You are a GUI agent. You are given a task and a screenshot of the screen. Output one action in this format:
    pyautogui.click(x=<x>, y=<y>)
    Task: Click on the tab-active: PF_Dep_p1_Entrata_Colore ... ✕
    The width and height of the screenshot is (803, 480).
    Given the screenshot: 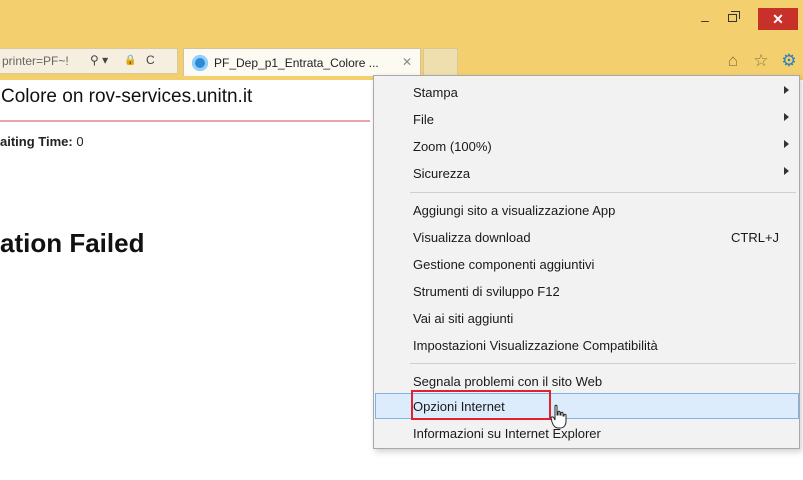 What is the action you would take?
    pyautogui.click(x=302, y=62)
    